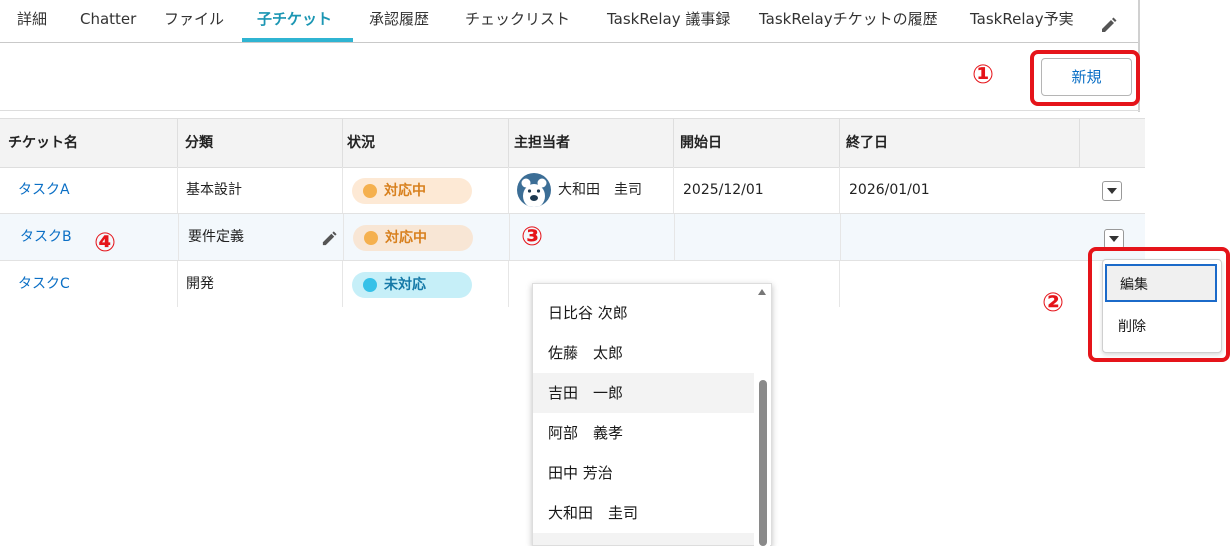 The height and width of the screenshot is (546, 1231). What do you see at coordinates (44, 284) in the screenshot?
I see `ticket-link: タスクC` at bounding box center [44, 284].